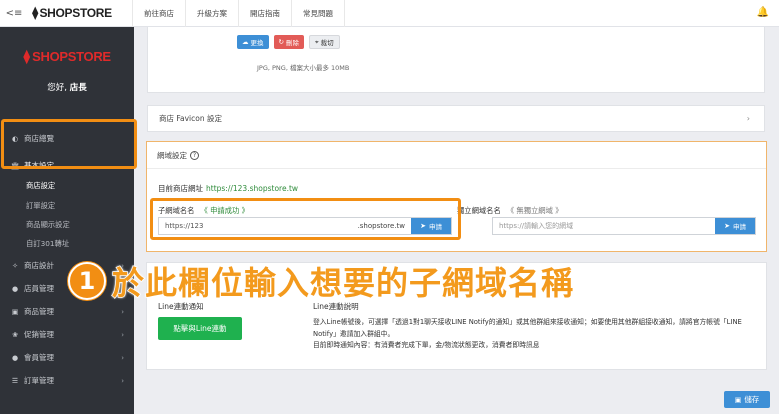 The height and width of the screenshot is (414, 779). What do you see at coordinates (67, 243) in the screenshot?
I see `sidebar-item-301-redirect: 自訂301轉址` at bounding box center [67, 243].